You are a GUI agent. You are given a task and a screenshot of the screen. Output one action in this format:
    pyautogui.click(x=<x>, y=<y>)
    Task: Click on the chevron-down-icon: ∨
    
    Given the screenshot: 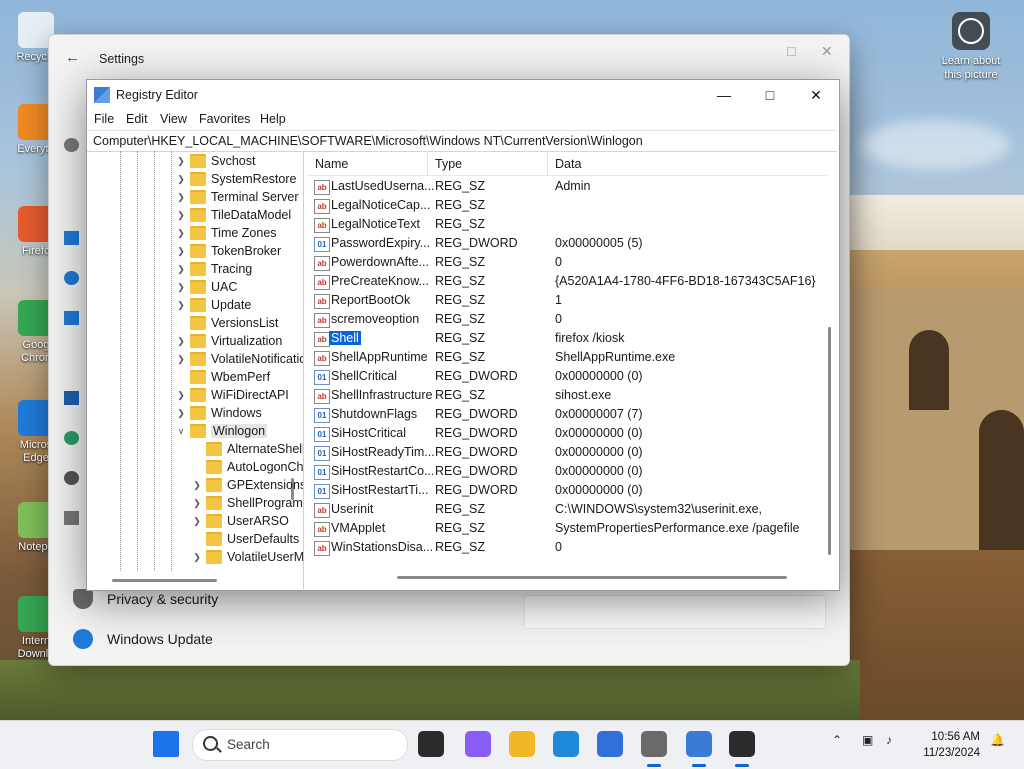 What is the action you would take?
    pyautogui.click(x=181, y=431)
    